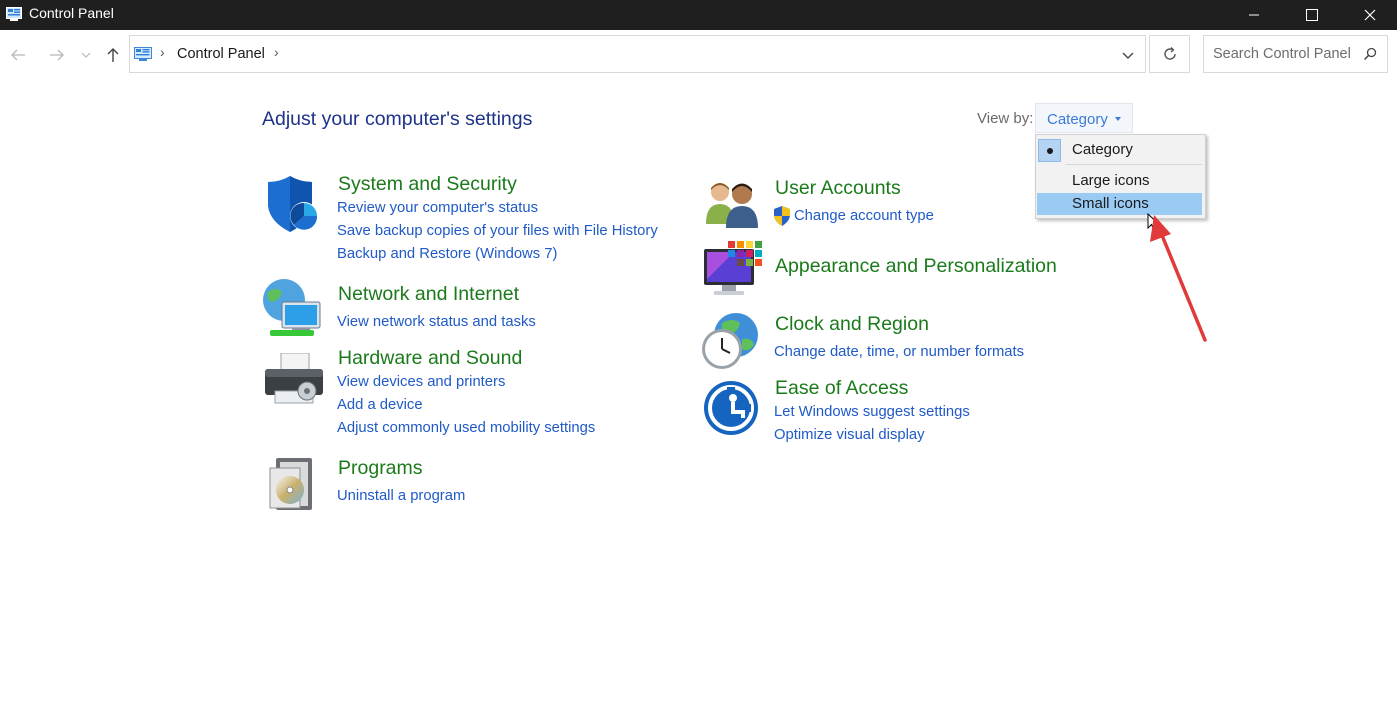 This screenshot has height=726, width=1397. I want to click on back-arrow-icon, so click(18, 55).